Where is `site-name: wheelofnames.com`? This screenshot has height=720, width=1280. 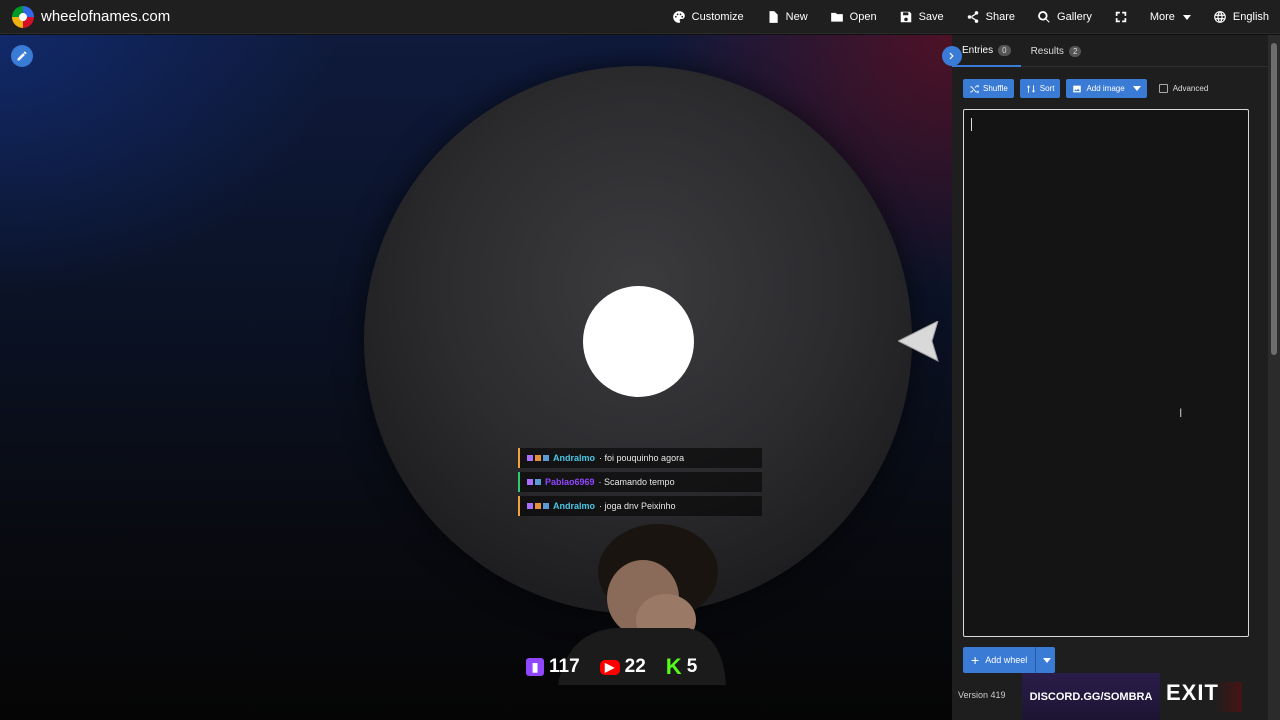
site-name: wheelofnames.com is located at coordinates (105, 16).